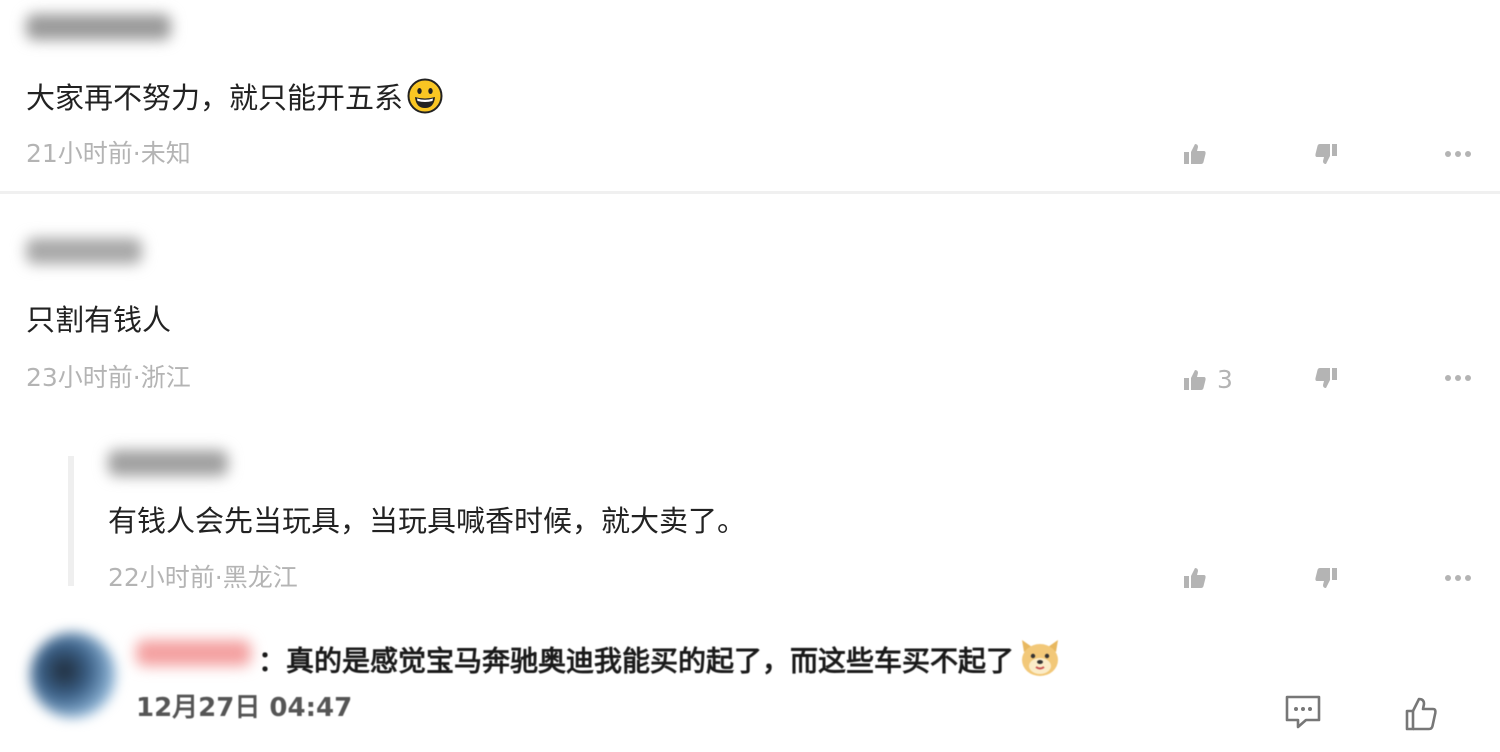 This screenshot has width=1500, height=752. What do you see at coordinates (99, 320) in the screenshot?
I see `comment-text: 只割有钱人` at bounding box center [99, 320].